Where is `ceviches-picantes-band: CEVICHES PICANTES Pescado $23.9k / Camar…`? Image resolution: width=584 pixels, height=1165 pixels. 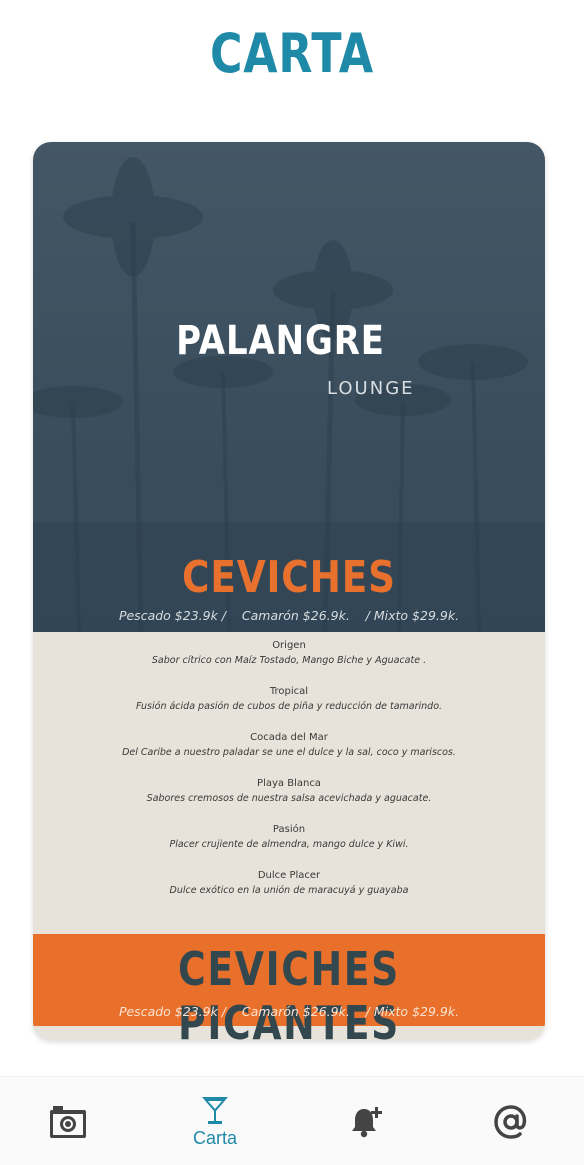
ceviches-picantes-band: CEVICHES PICANTES Pescado $23.9k / Camar… is located at coordinates (289, 987).